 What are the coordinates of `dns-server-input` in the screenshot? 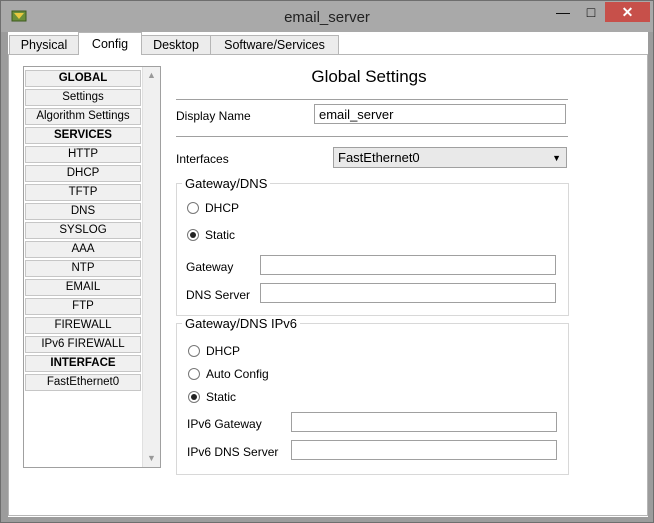 It's located at (408, 293).